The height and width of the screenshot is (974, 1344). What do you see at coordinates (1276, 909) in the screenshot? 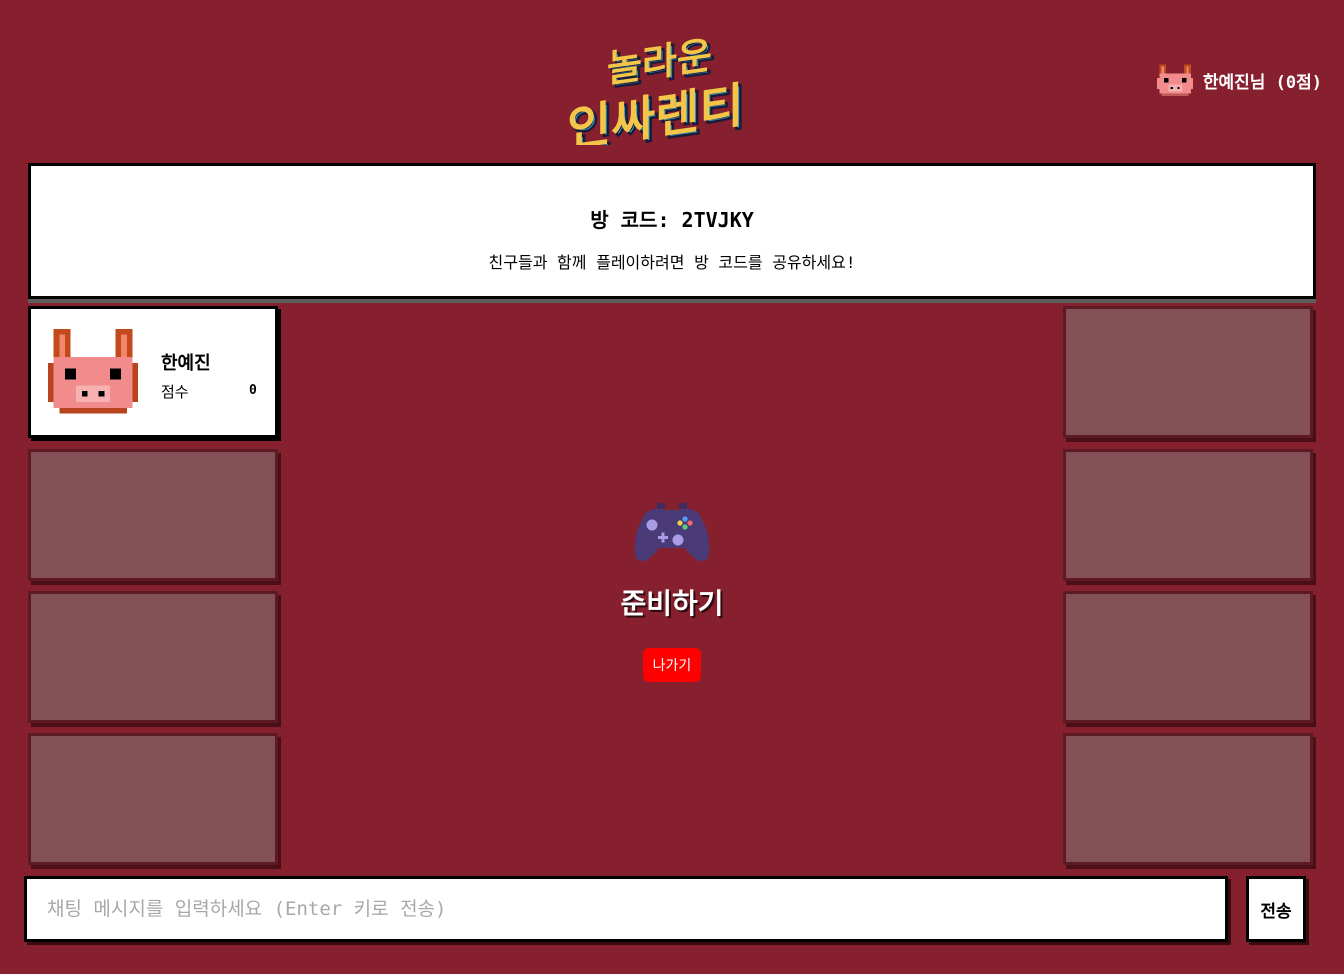
I see `send-button: 전송` at bounding box center [1276, 909].